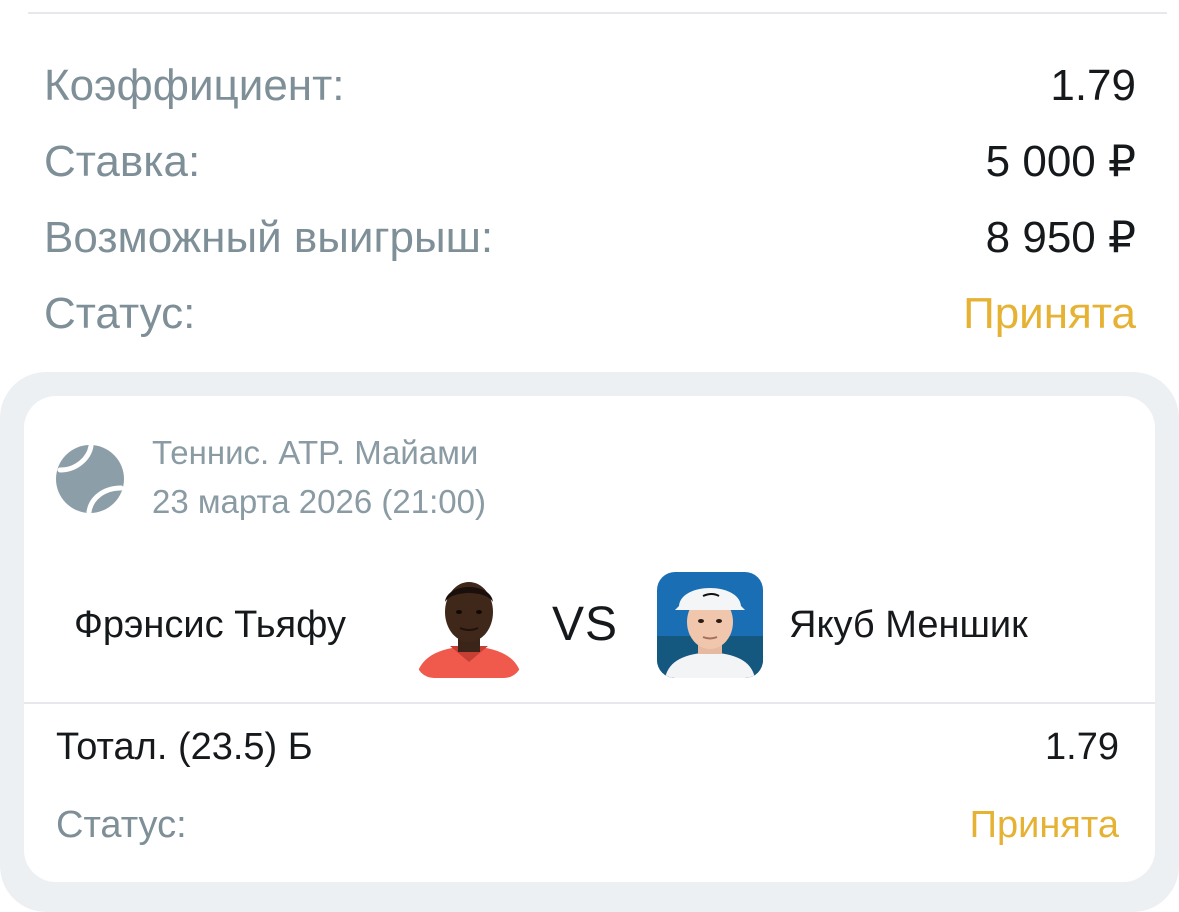 The image size is (1179, 912). What do you see at coordinates (122, 161) in the screenshot?
I see `stake-label: Ставка:` at bounding box center [122, 161].